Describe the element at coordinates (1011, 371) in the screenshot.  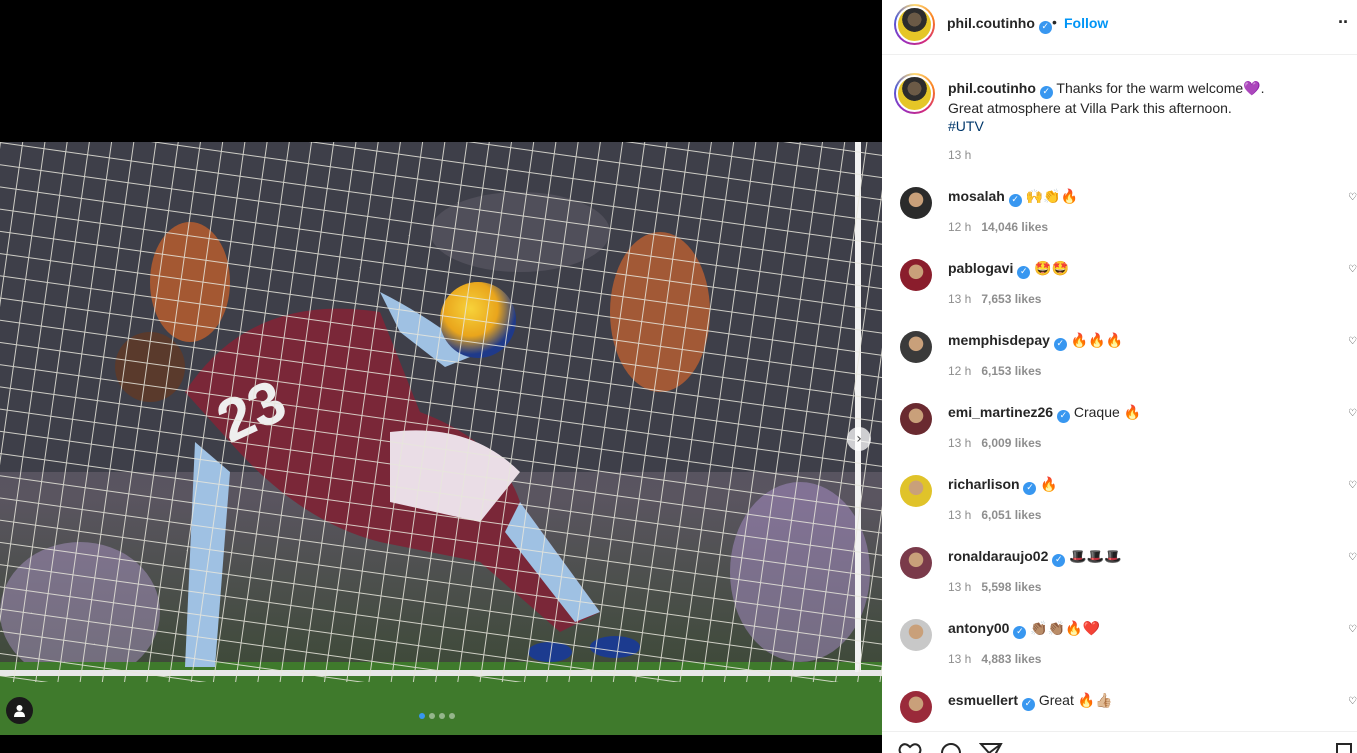
I see `comment-likes: 6,153 likes` at that location.